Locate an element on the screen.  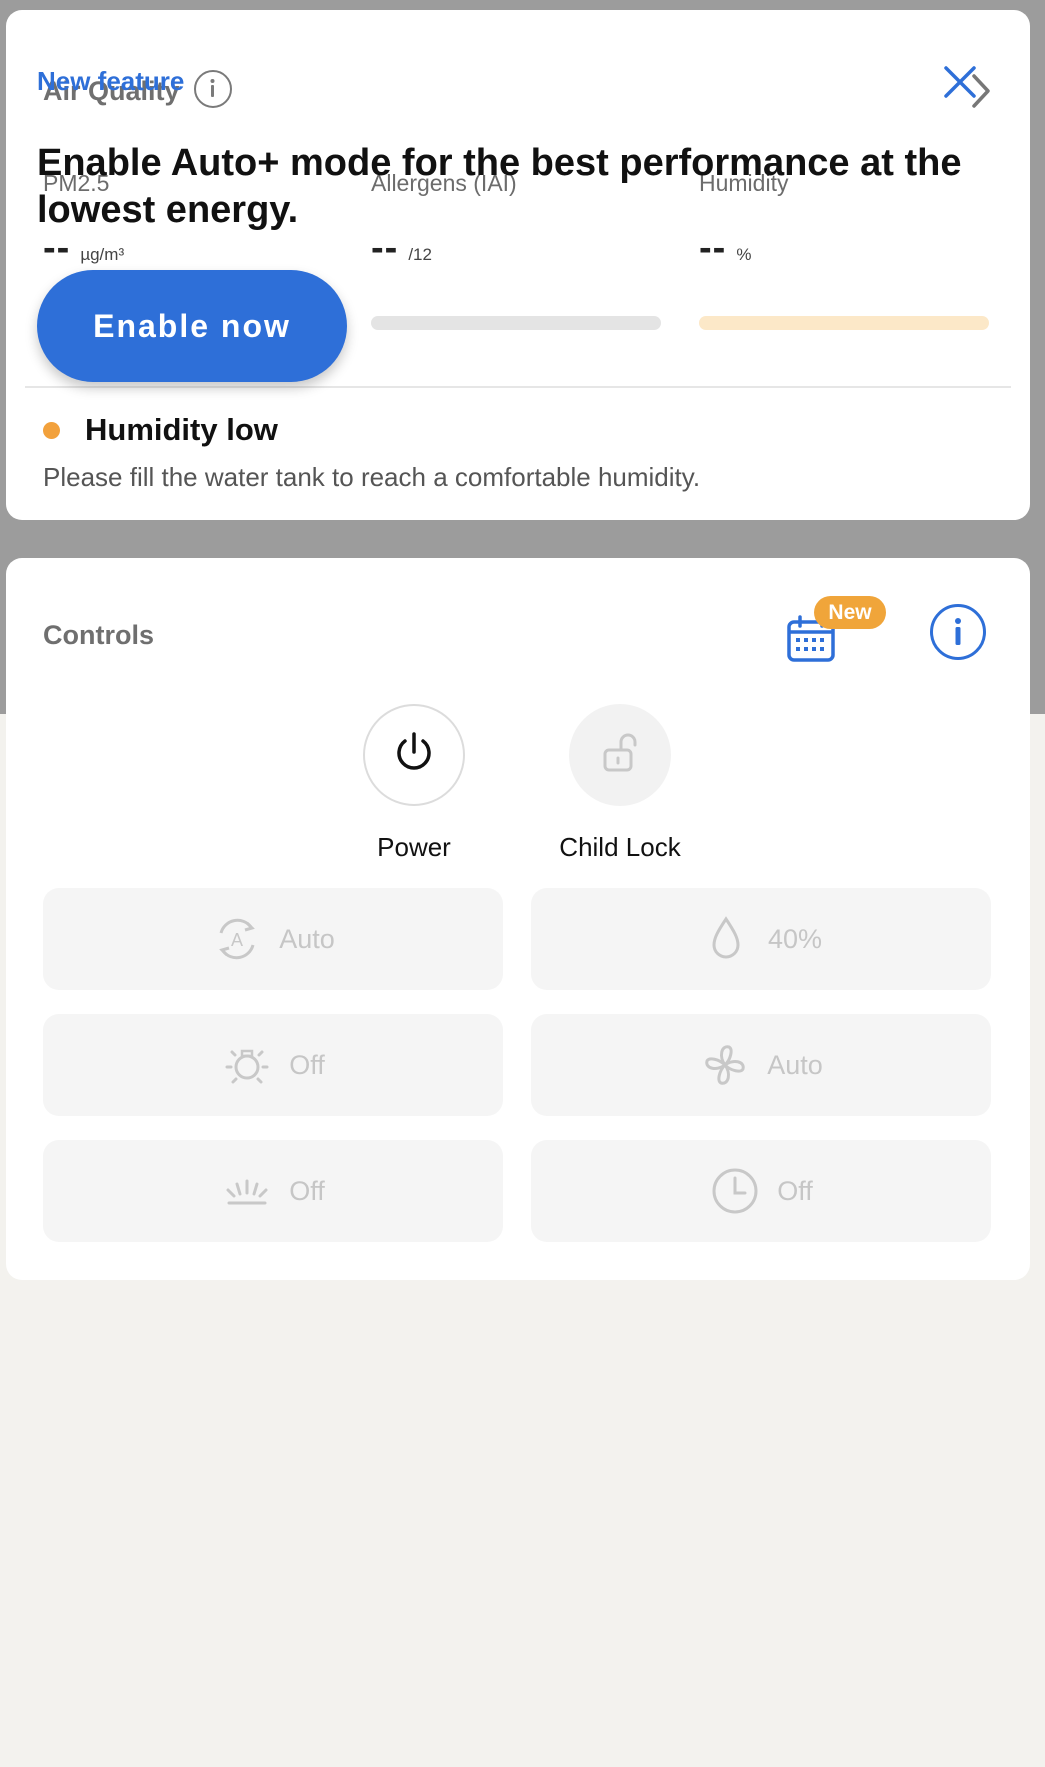
warning-dot-icon is located at coordinates (51, 430).